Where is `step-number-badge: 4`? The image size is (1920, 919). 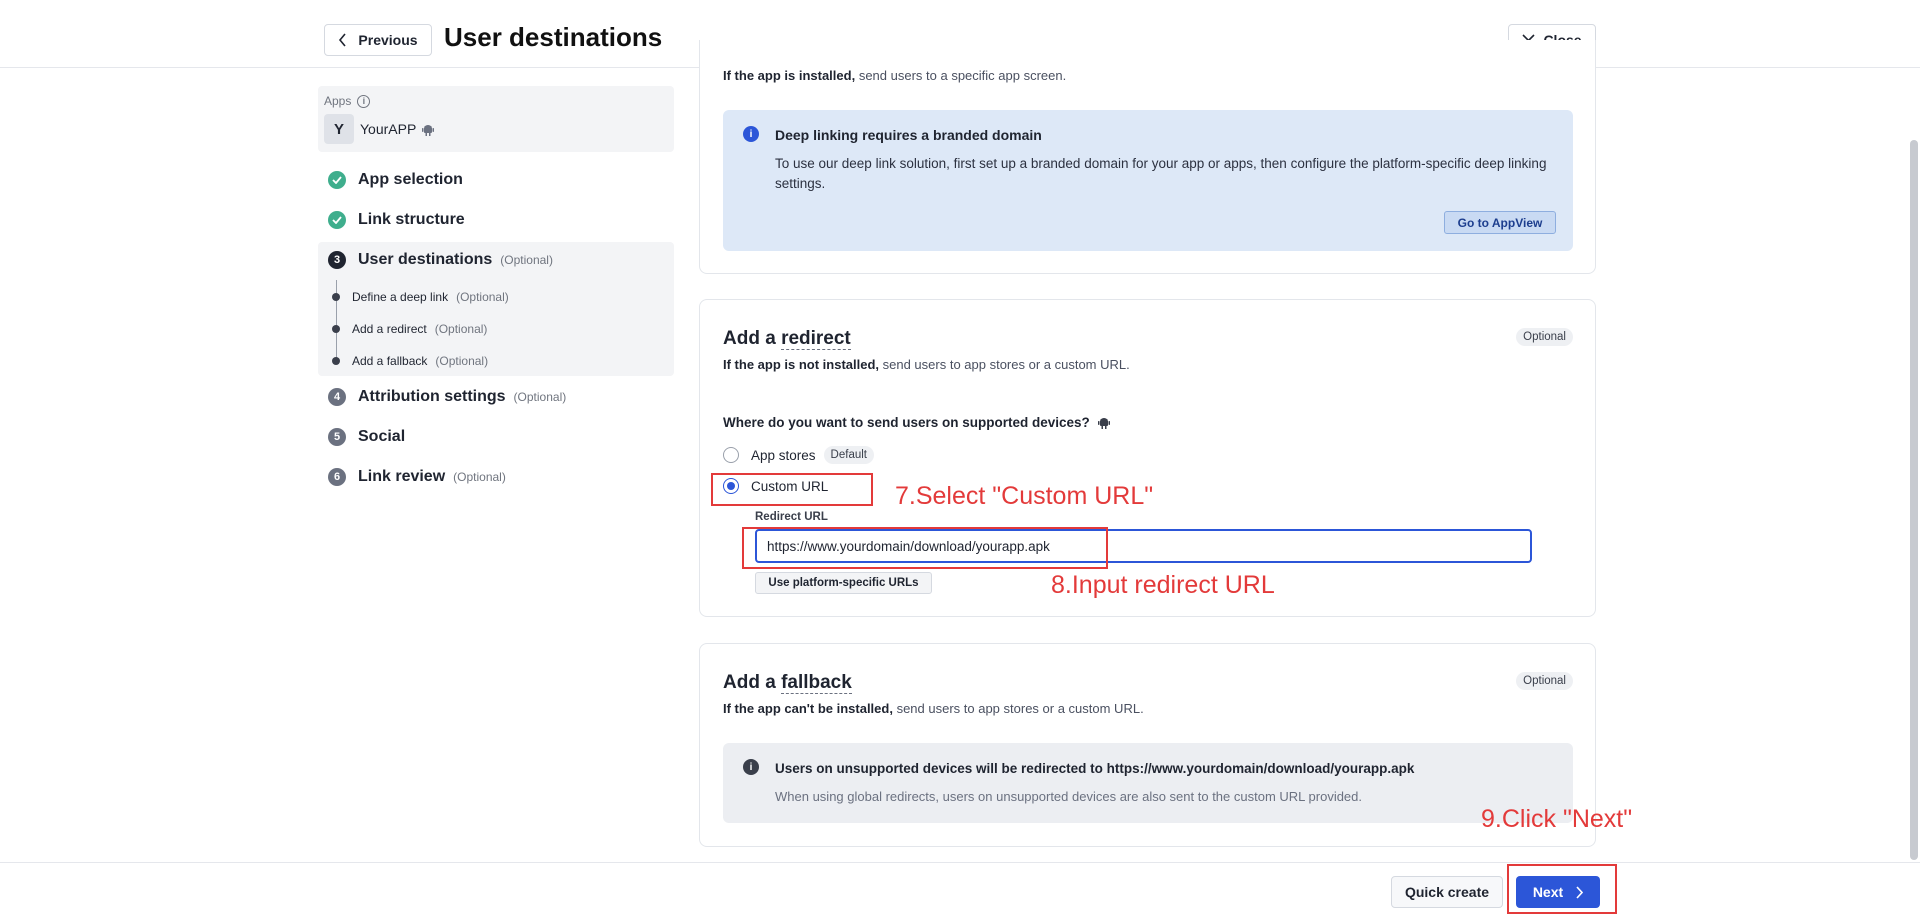
step-number-badge: 4 is located at coordinates (337, 397).